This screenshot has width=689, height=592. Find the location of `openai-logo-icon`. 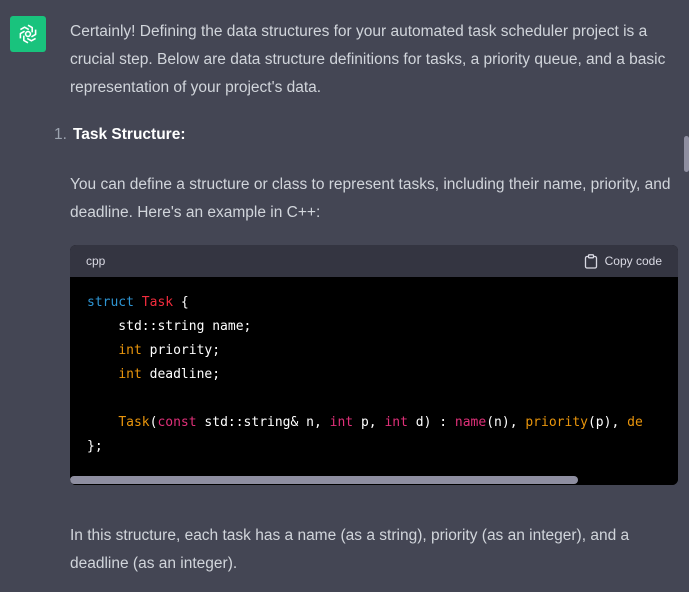

openai-logo-icon is located at coordinates (28, 34).